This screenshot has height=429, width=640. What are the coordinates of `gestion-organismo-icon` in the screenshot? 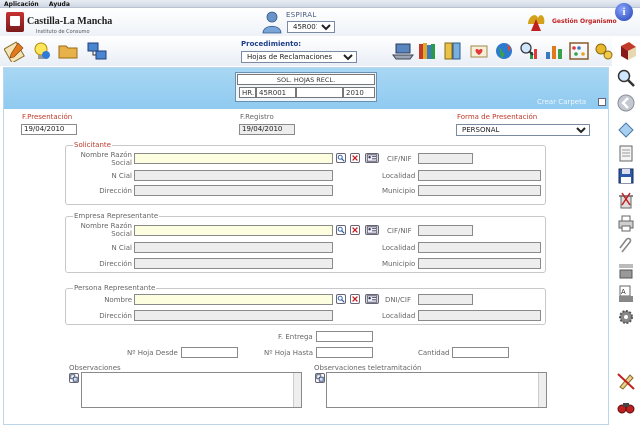 It's located at (536, 23).